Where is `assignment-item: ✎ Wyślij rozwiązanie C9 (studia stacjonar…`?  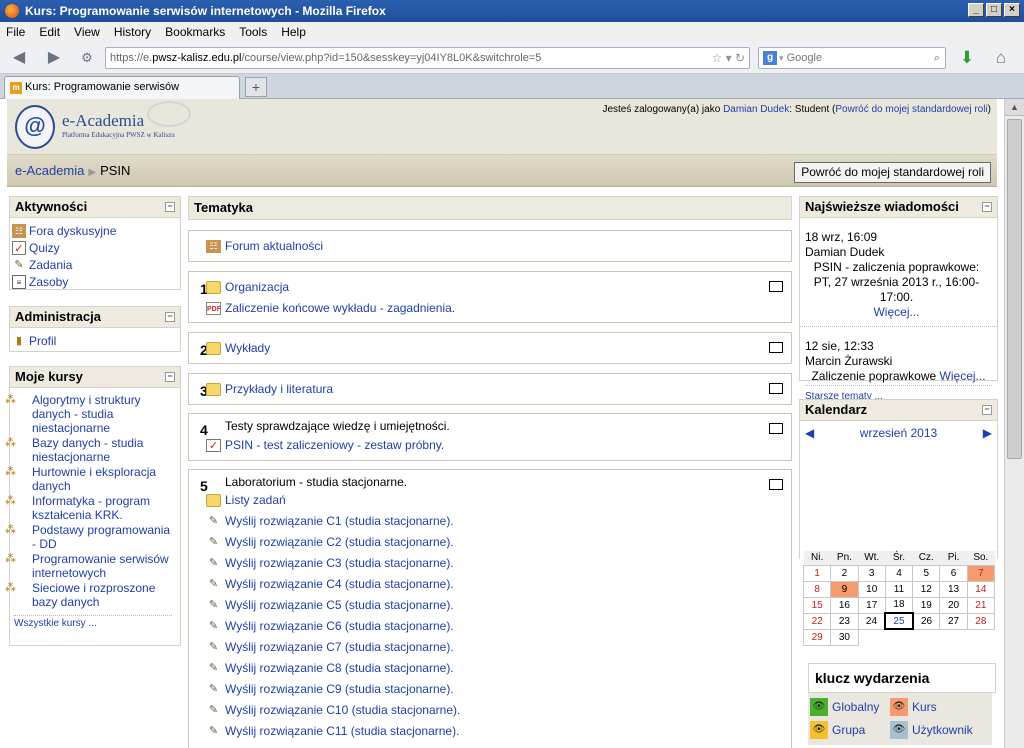 assignment-item: ✎ Wyślij rozwiązanie C9 (studia stacjonar… is located at coordinates (490, 689).